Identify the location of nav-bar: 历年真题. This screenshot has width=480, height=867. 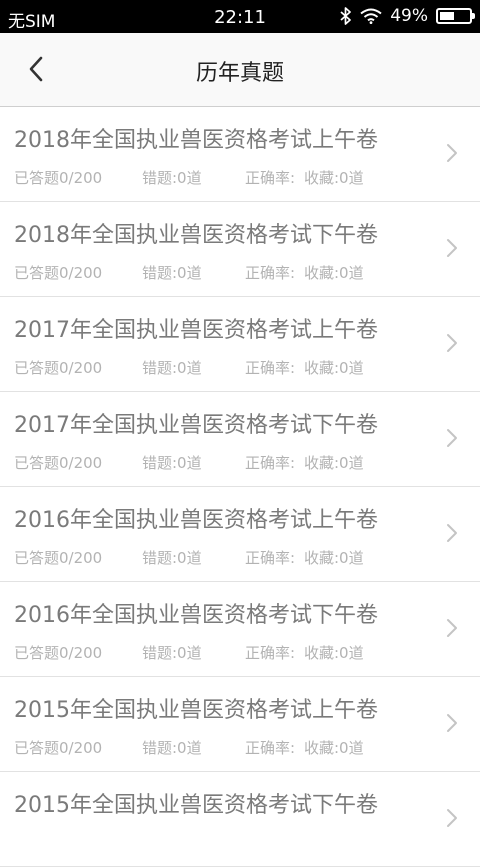
(240, 70).